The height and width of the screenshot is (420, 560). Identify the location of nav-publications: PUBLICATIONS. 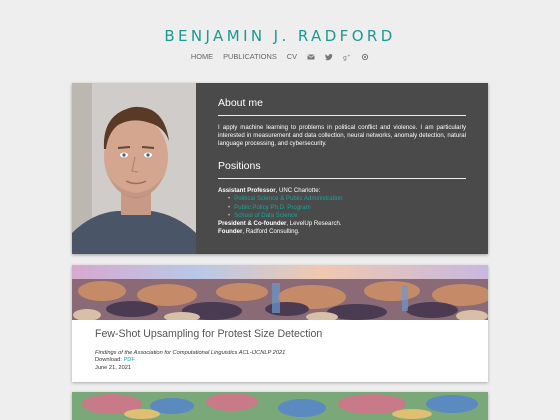
(250, 56).